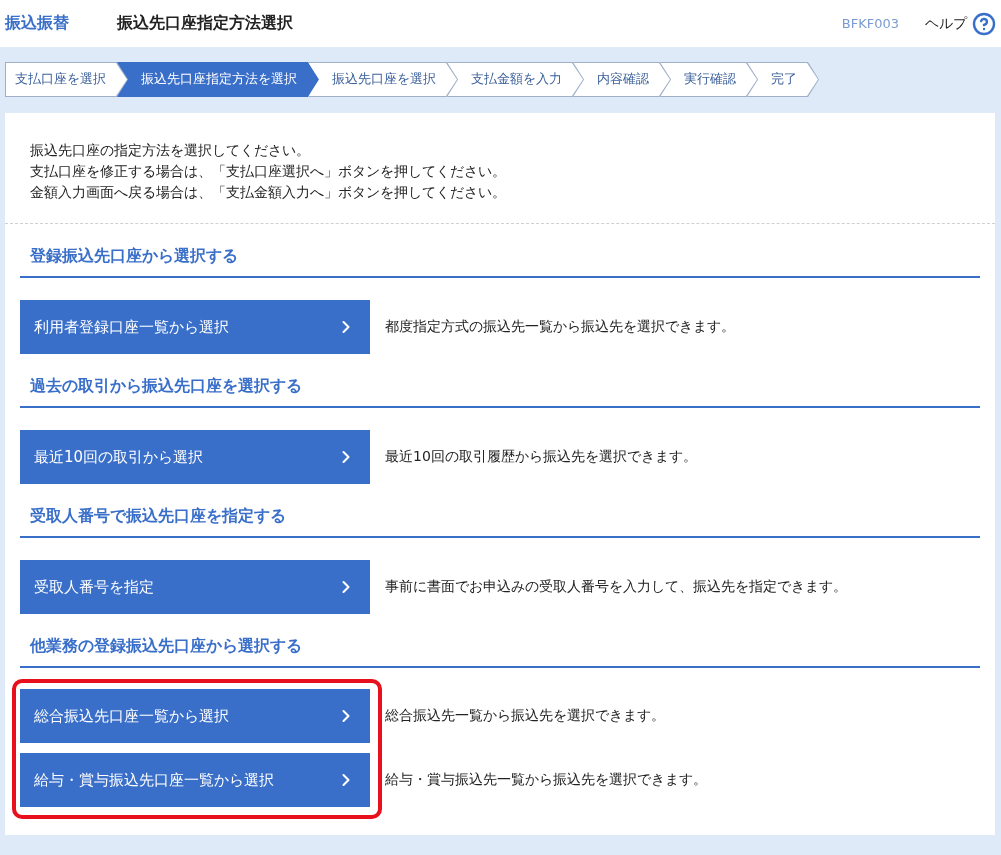 The image size is (1001, 855). Describe the element at coordinates (37, 23) in the screenshot. I see `page-category: 振込振替` at that location.